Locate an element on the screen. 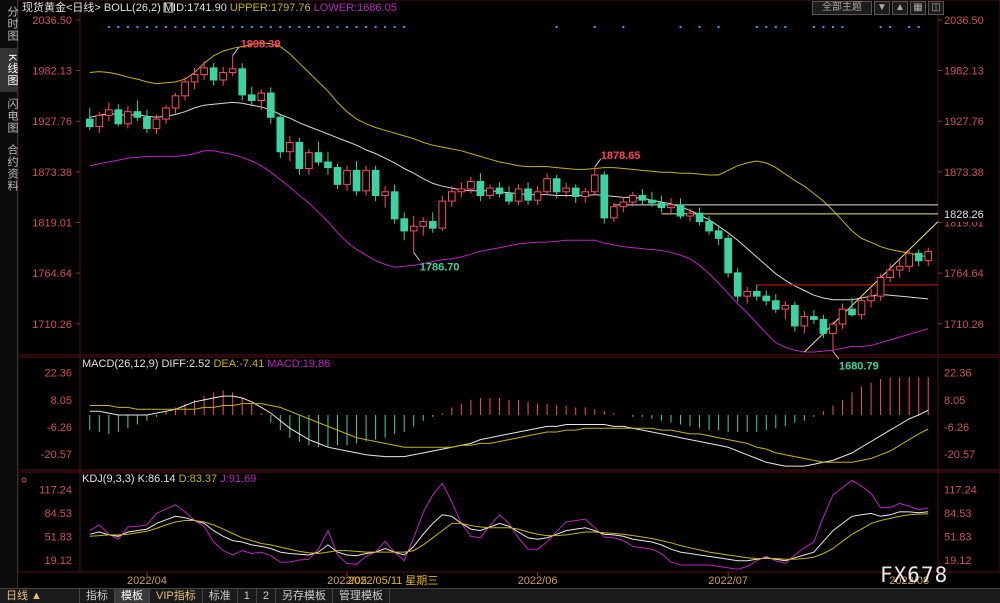  bottom-tab-7: 管理模板 is located at coordinates (361, 595).